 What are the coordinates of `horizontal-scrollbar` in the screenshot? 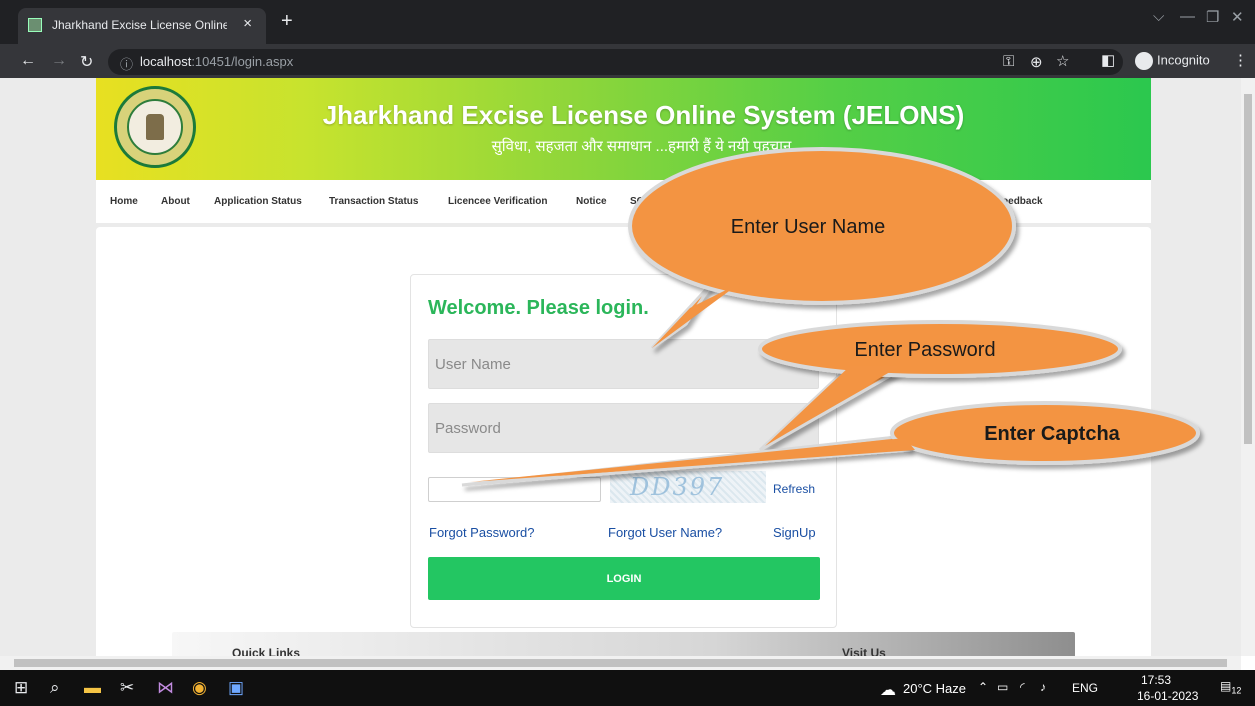 It's located at (620, 663).